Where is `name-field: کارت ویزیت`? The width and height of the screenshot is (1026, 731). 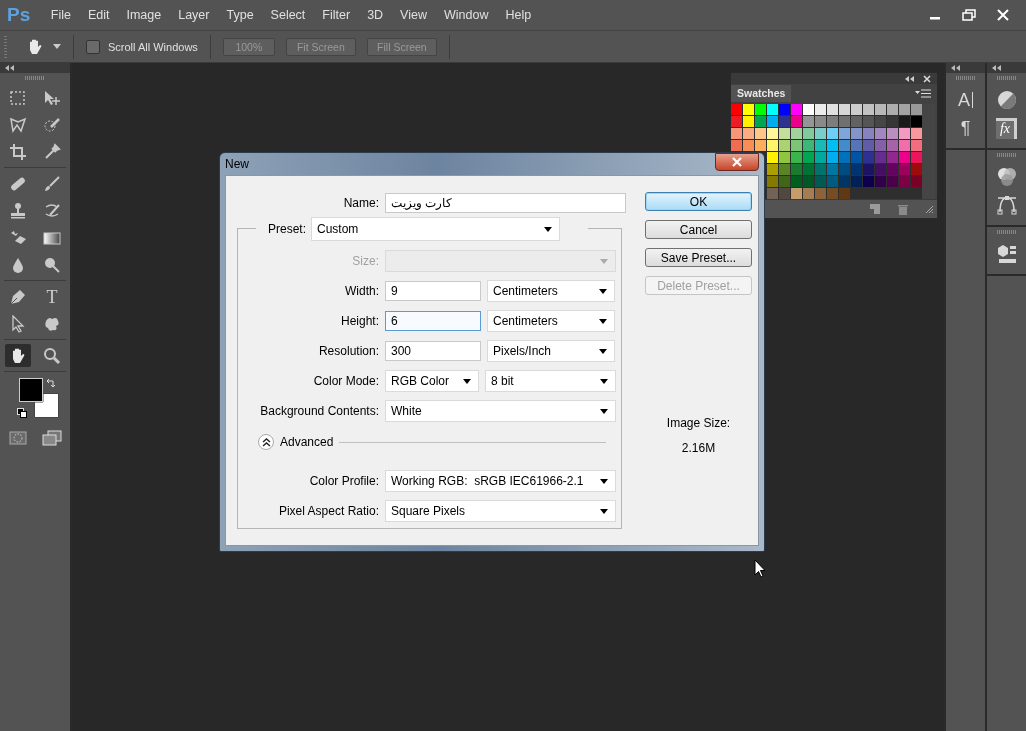 name-field: کارت ویزیت is located at coordinates (505, 203).